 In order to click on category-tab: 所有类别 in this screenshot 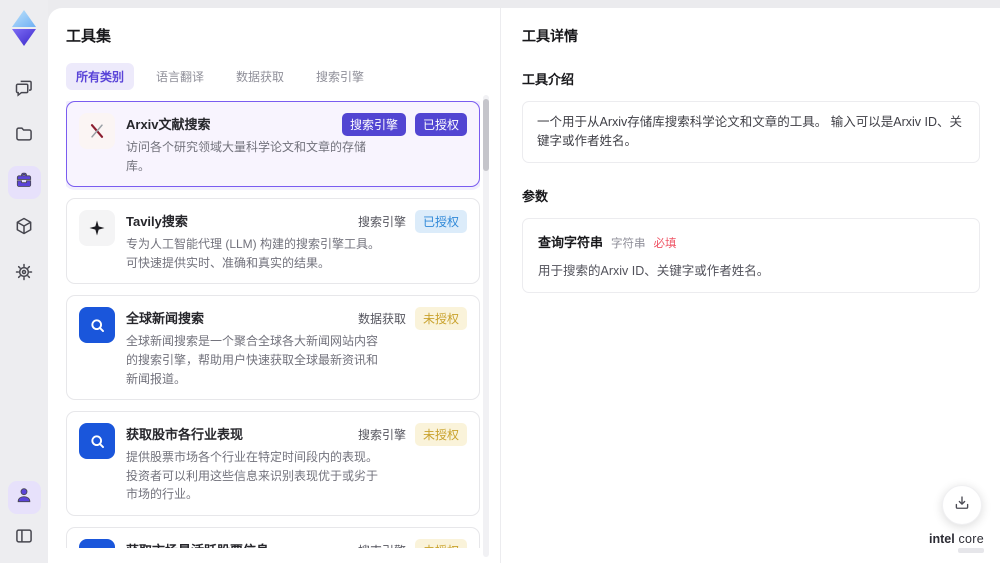, I will do `click(100, 76)`.